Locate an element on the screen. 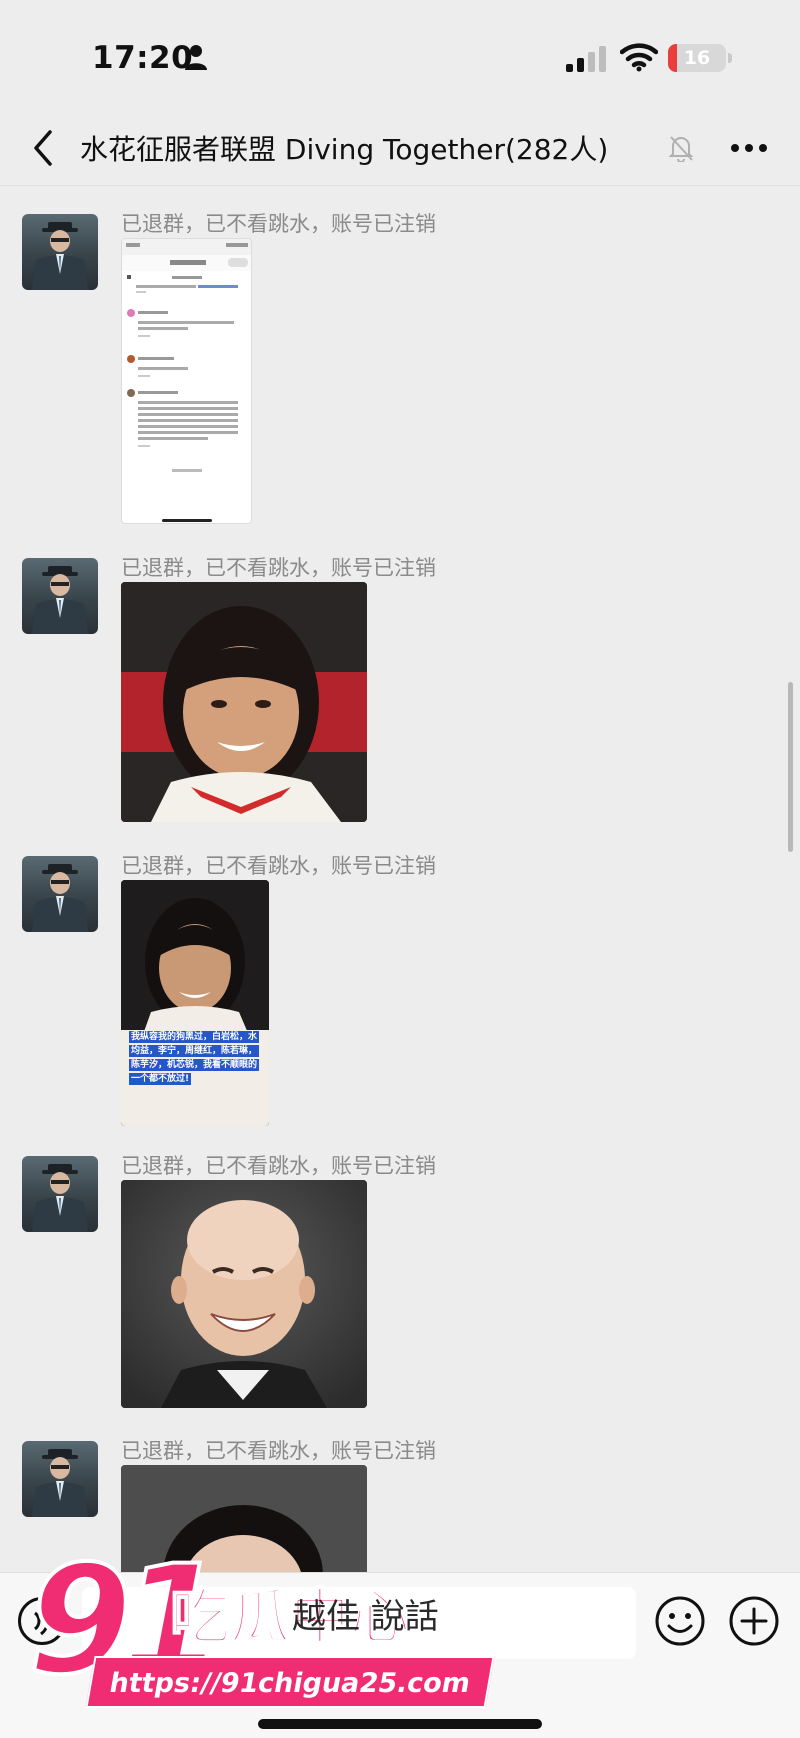 This screenshot has width=800, height=1738. screenshot-thumbnail is located at coordinates (186, 380).